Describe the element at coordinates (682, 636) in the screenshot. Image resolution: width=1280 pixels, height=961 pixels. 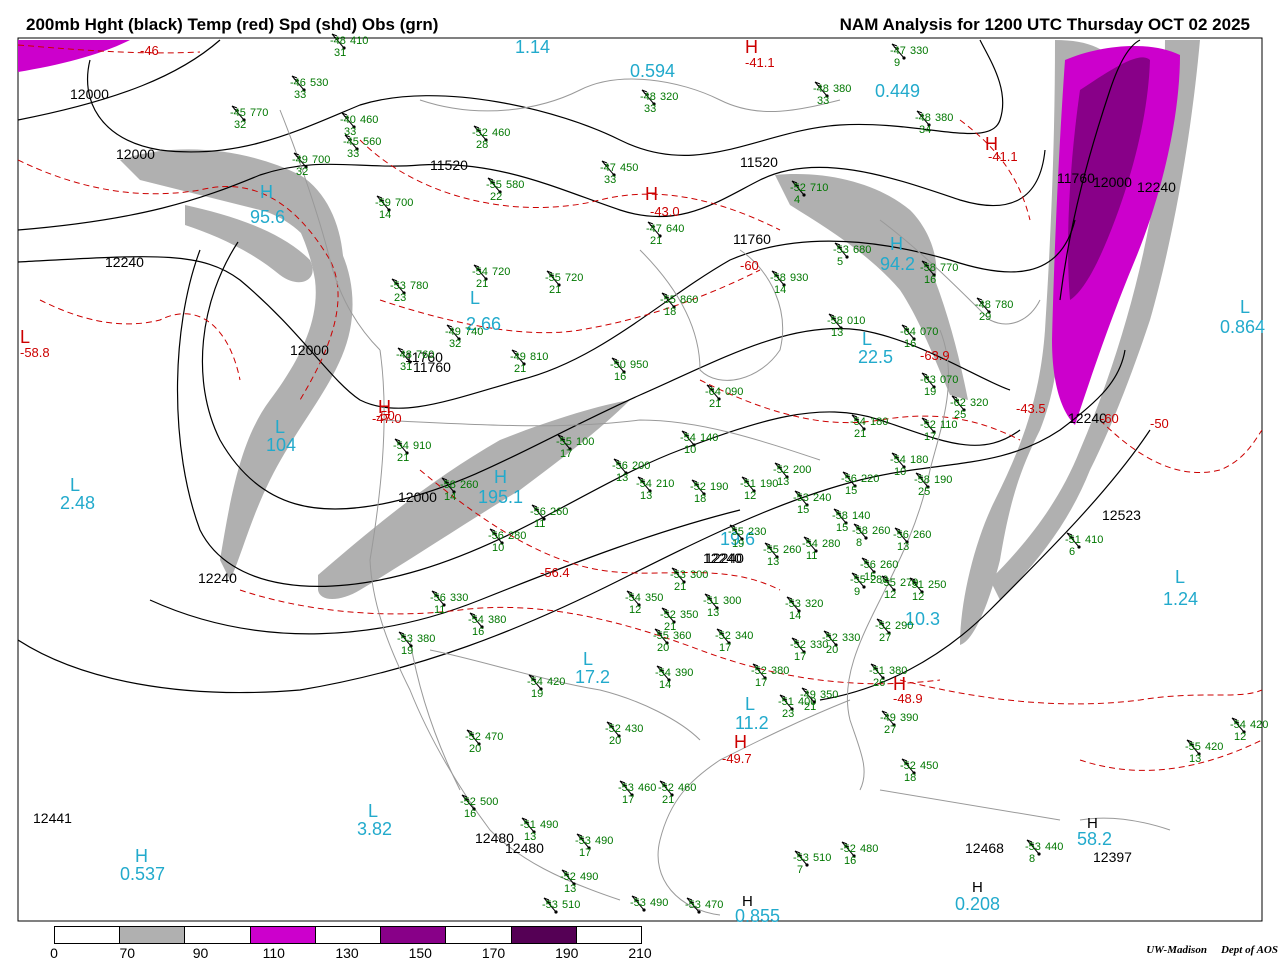
I see `obs-height: 360` at that location.